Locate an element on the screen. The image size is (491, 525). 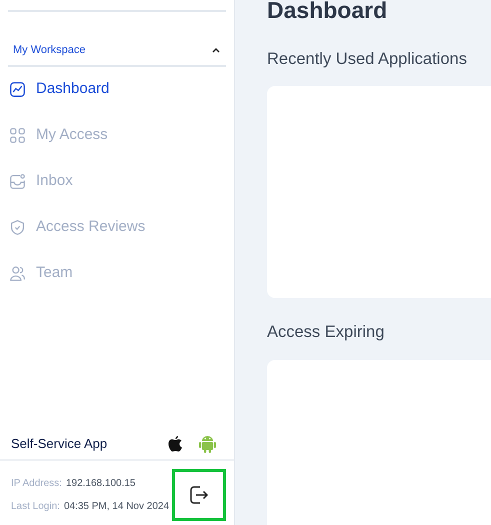
section-heading: Access Expiring is located at coordinates (326, 333).